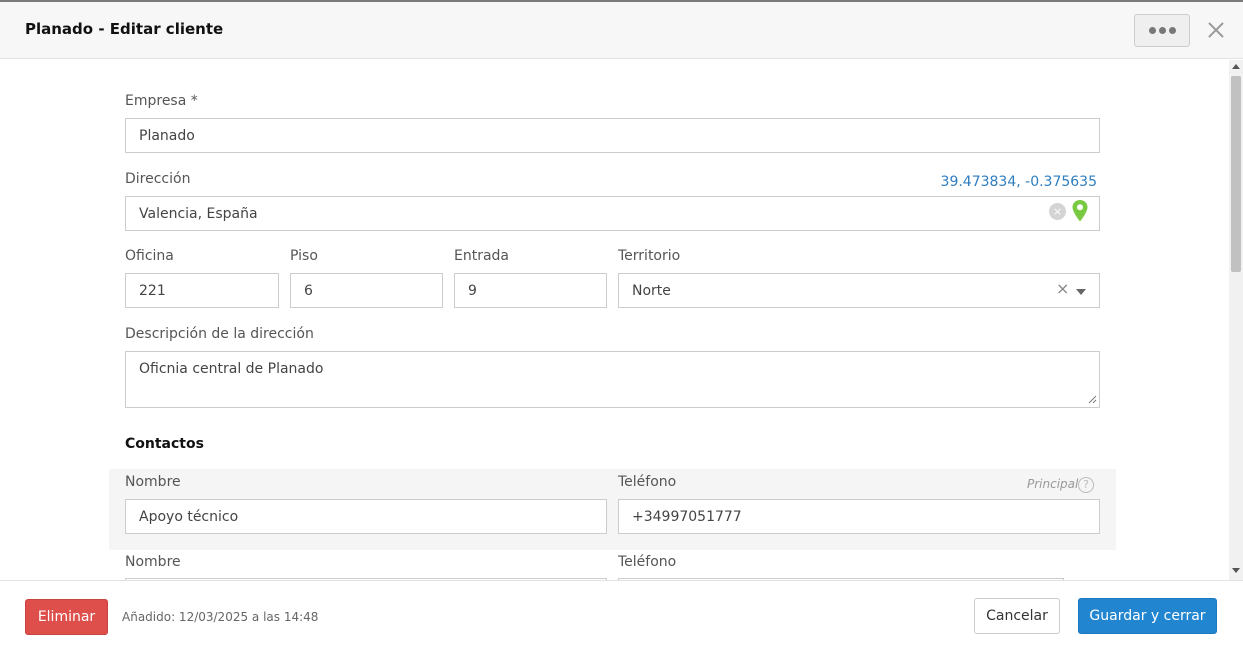 Image resolution: width=1243 pixels, height=651 pixels. Describe the element at coordinates (1092, 399) in the screenshot. I see `resize-handle-icon` at that location.